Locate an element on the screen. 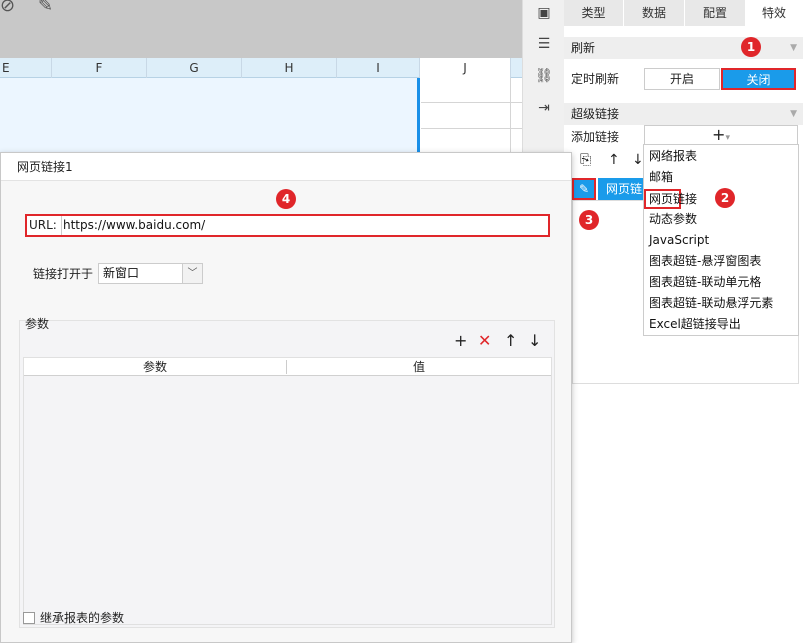  add-link-button: +▾ is located at coordinates (721, 135).